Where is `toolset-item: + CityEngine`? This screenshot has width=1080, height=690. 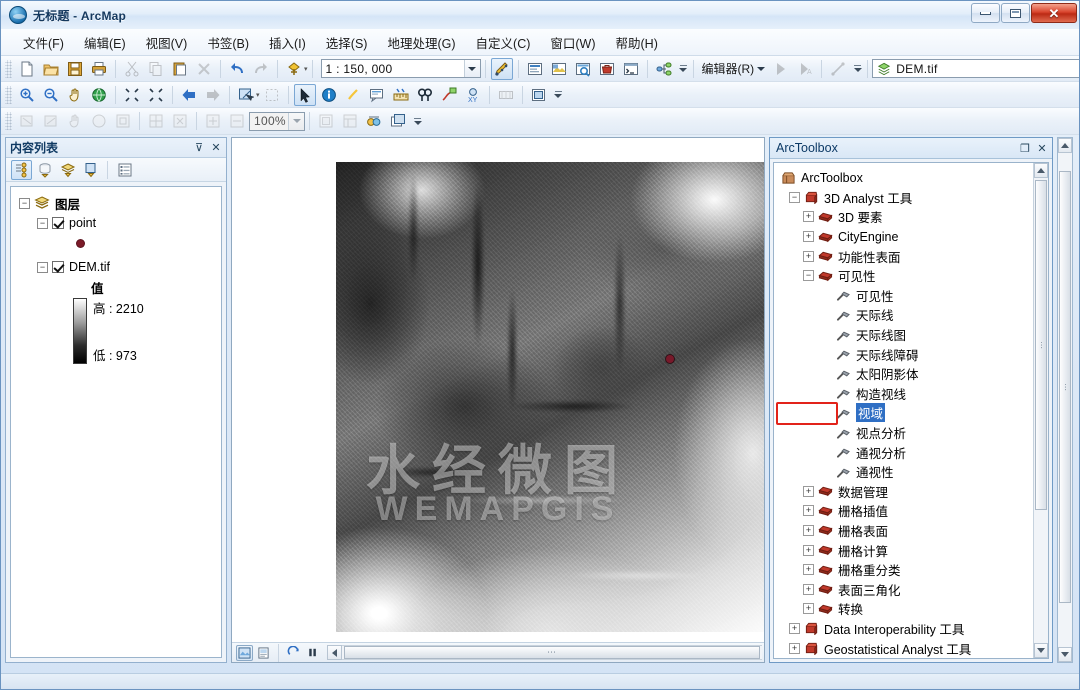 toolset-item: + CityEngine is located at coordinates (905, 237).